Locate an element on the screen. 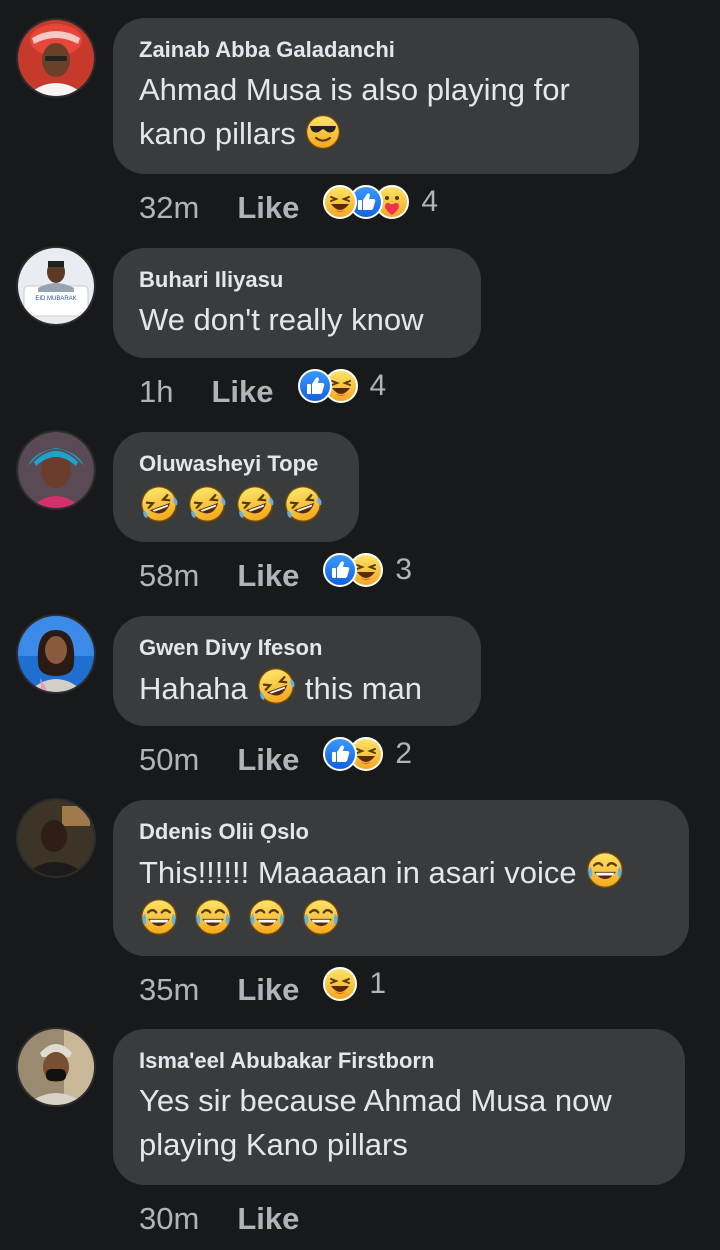  reaction-count: 2 is located at coordinates (404, 753).